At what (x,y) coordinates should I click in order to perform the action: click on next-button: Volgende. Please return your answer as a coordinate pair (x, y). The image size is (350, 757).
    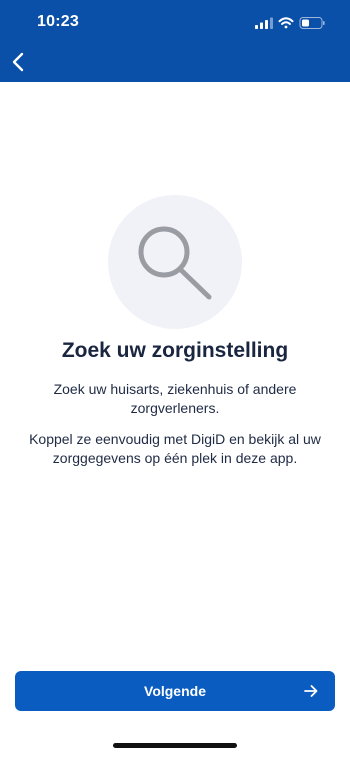
    Looking at the image, I should click on (175, 691).